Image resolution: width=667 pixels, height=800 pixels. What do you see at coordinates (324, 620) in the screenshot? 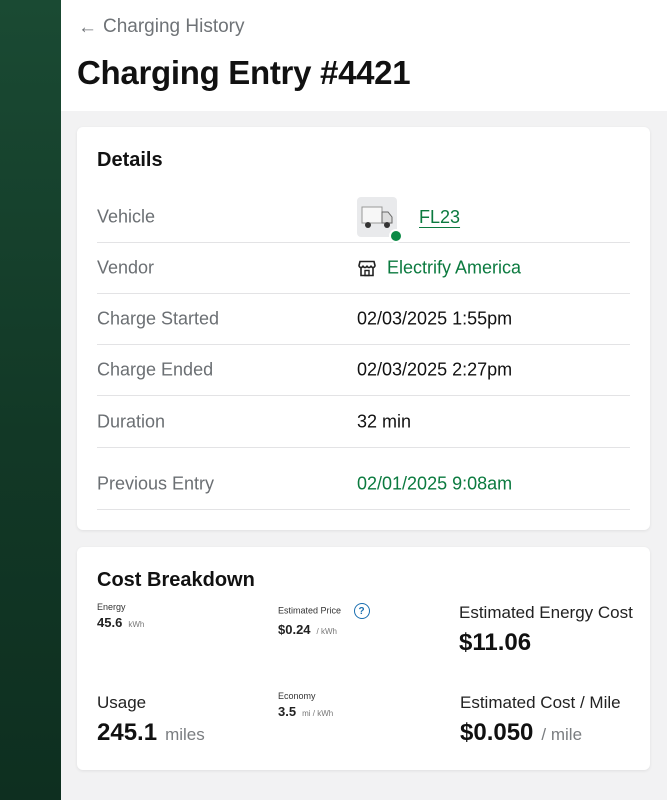
I see `price-metric: Estimated Price ? $0.24 / kWh` at bounding box center [324, 620].